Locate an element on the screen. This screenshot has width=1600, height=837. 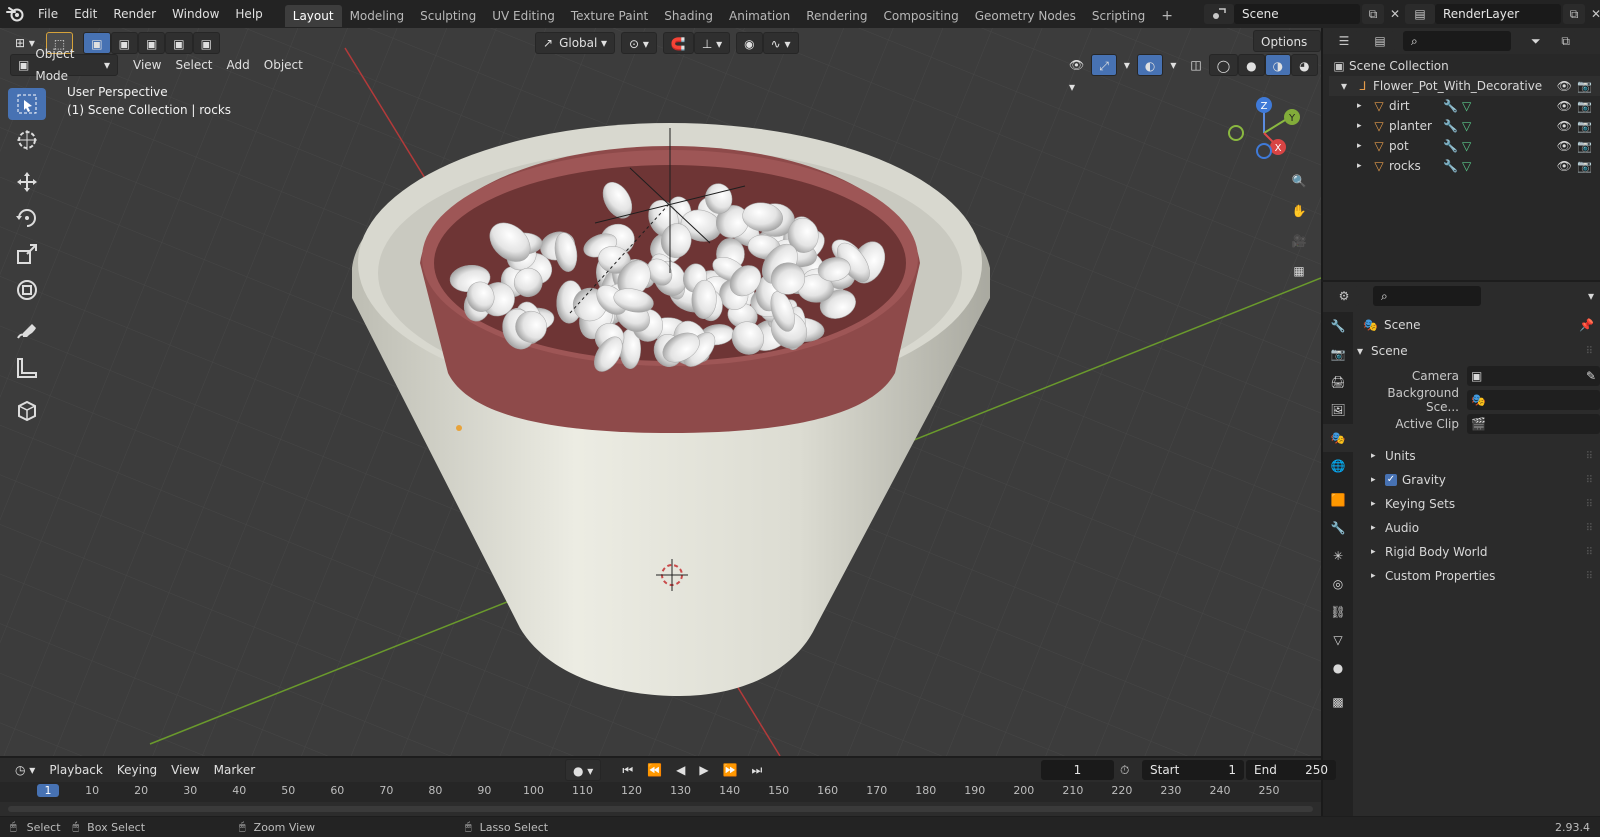
delete-scene-icon: ✕ is located at coordinates (1395, 14).